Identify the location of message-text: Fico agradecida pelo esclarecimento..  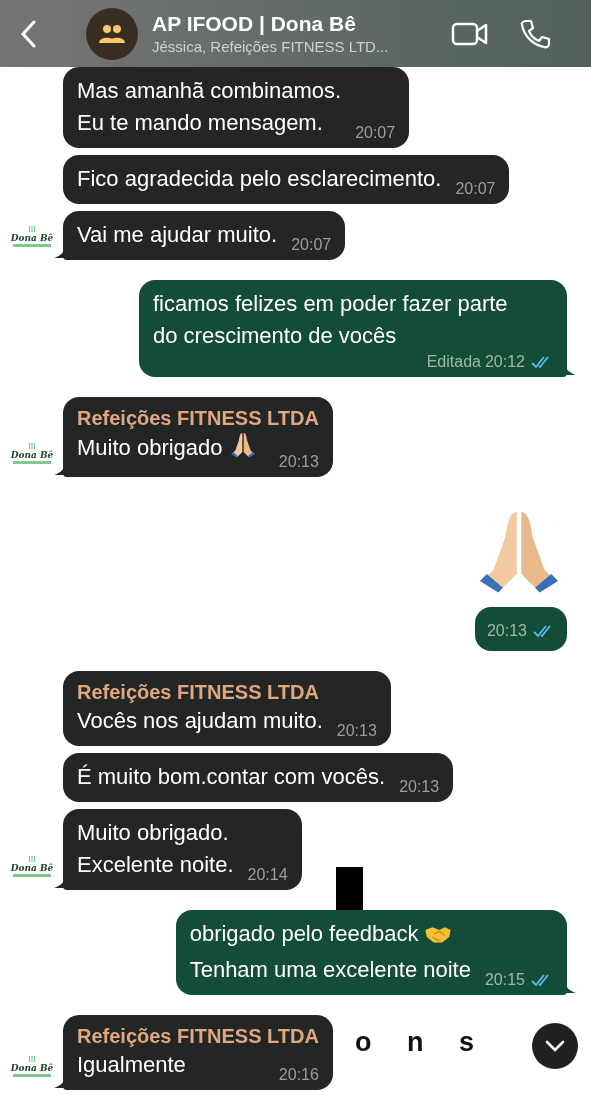
(259, 178).